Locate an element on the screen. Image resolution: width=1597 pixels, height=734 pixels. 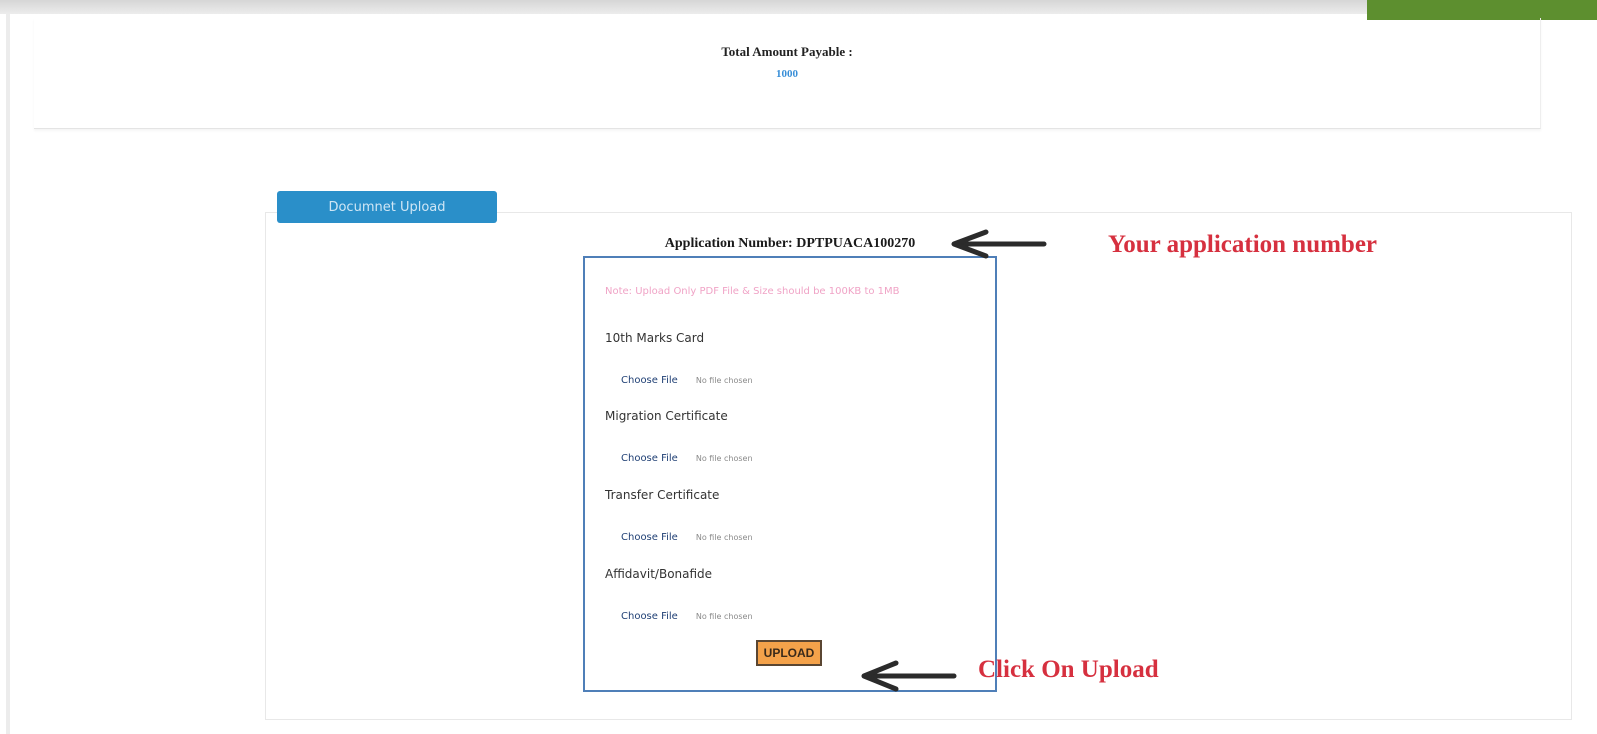
file-input-migration-certificate: Choose File No file chosen is located at coordinates (687, 457).